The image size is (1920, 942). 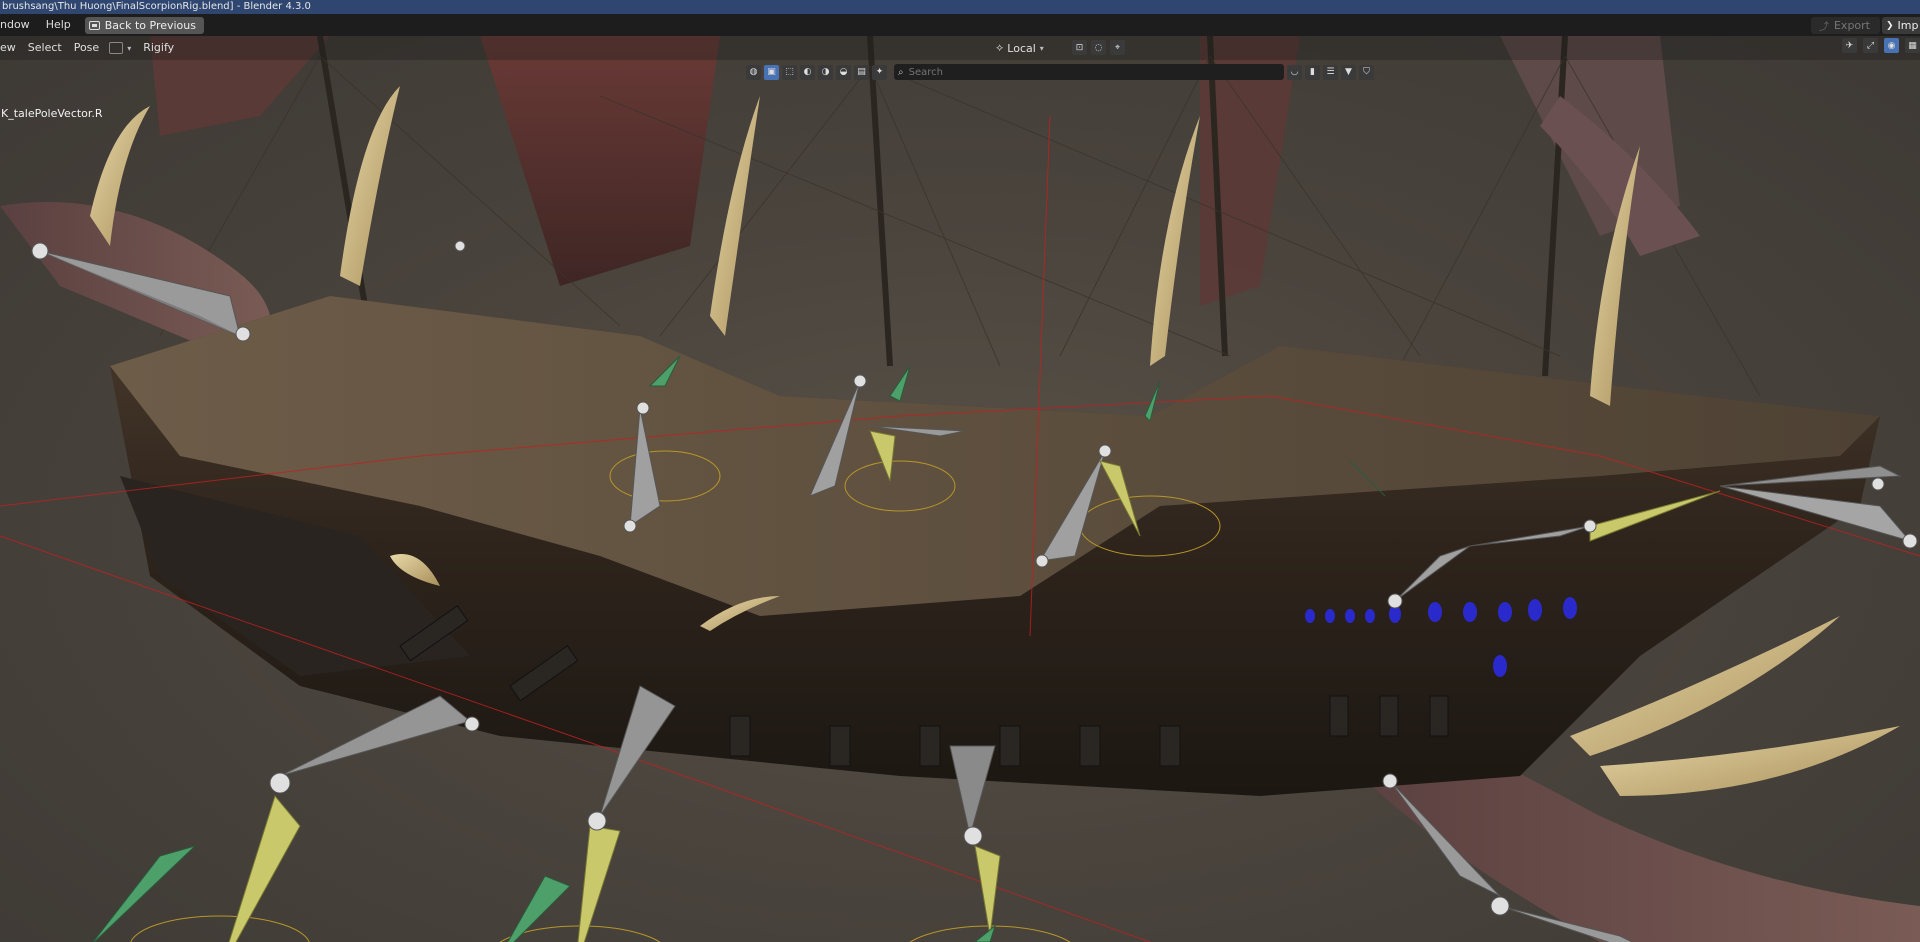 I want to click on object-icon: ◐, so click(x=807, y=72).